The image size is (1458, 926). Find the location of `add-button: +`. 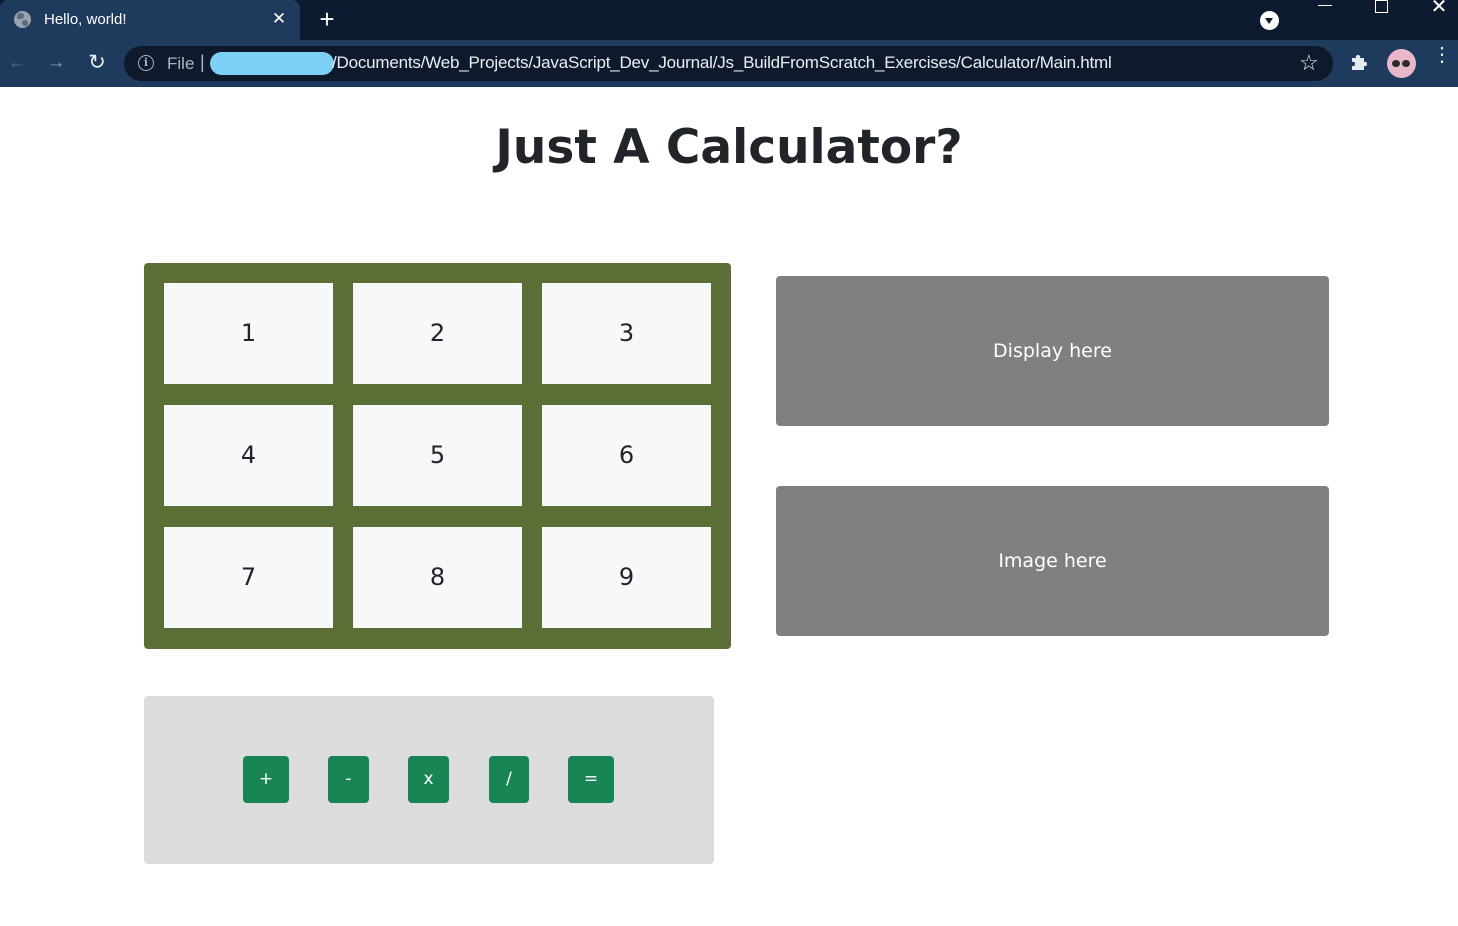

add-button: + is located at coordinates (266, 779).